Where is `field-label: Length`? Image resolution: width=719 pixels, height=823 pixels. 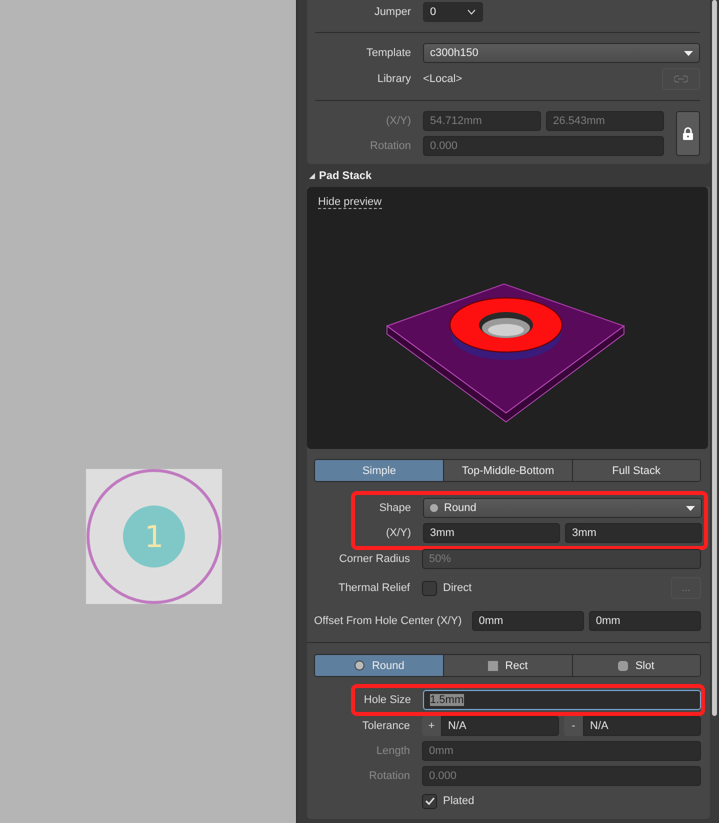 field-label: Length is located at coordinates (392, 751).